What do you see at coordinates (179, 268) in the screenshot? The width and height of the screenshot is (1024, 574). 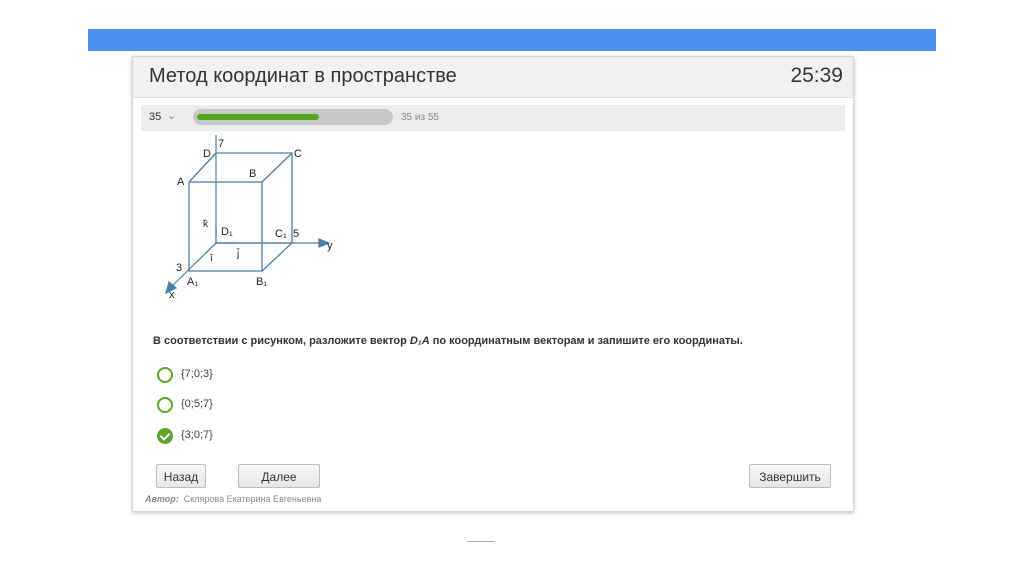 I see `tick-3: 3` at bounding box center [179, 268].